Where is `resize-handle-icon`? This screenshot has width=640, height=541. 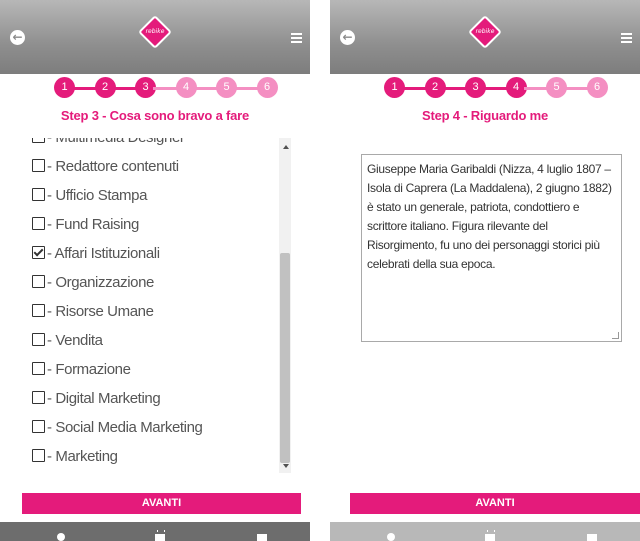 resize-handle-icon is located at coordinates (615, 335).